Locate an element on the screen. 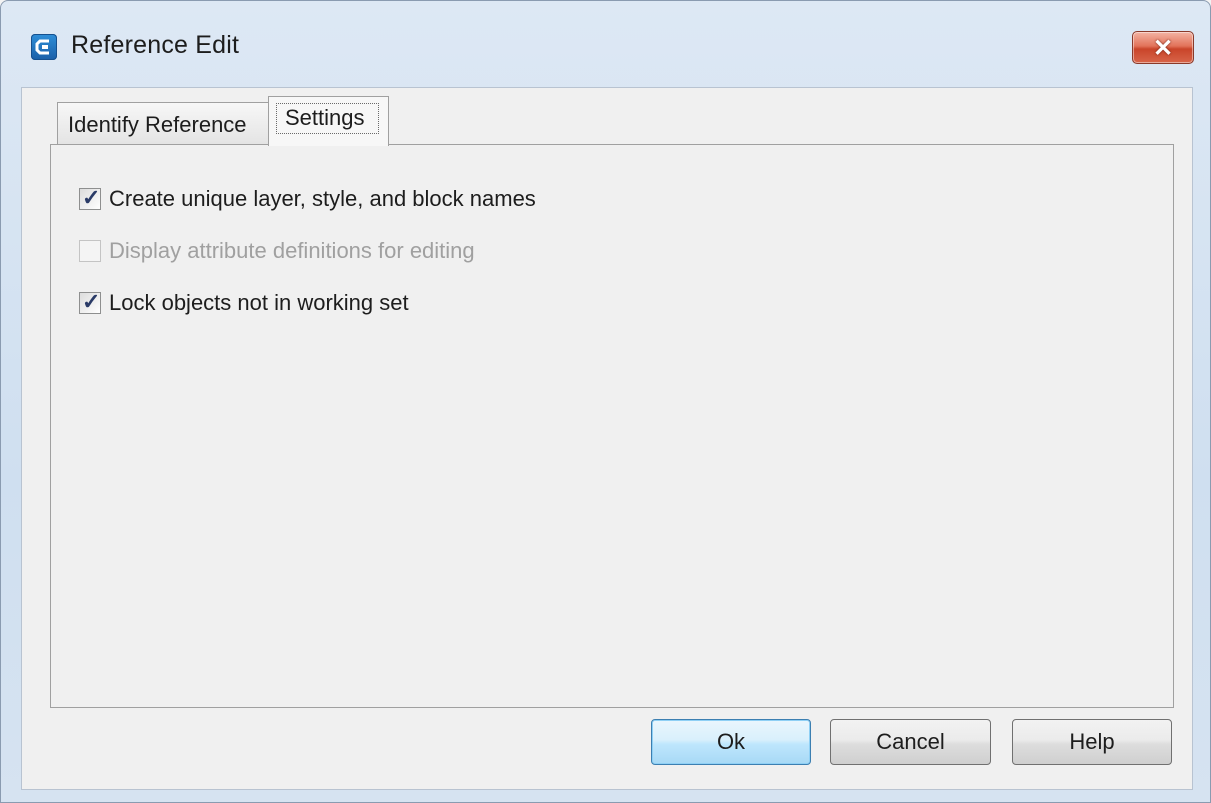  tab-settings: Settings is located at coordinates (328, 121).